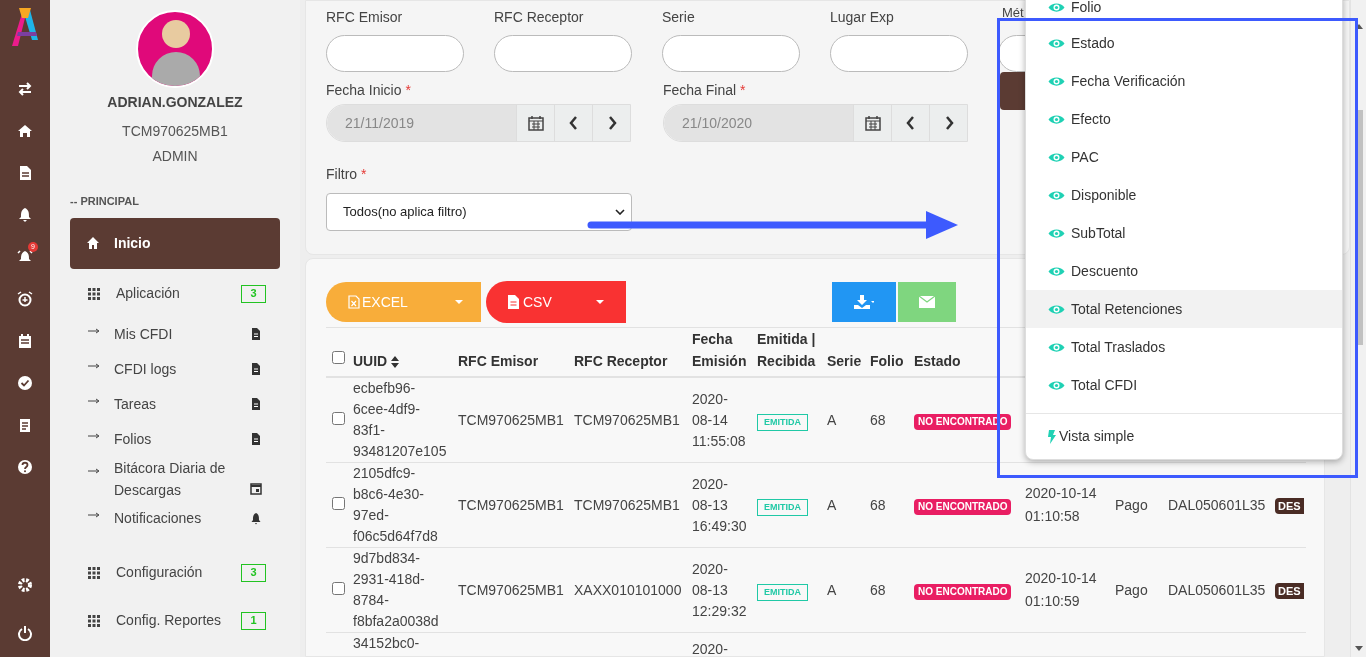 This screenshot has height=657, width=1366. What do you see at coordinates (556, 302) in the screenshot?
I see `csv-button: CSV` at bounding box center [556, 302].